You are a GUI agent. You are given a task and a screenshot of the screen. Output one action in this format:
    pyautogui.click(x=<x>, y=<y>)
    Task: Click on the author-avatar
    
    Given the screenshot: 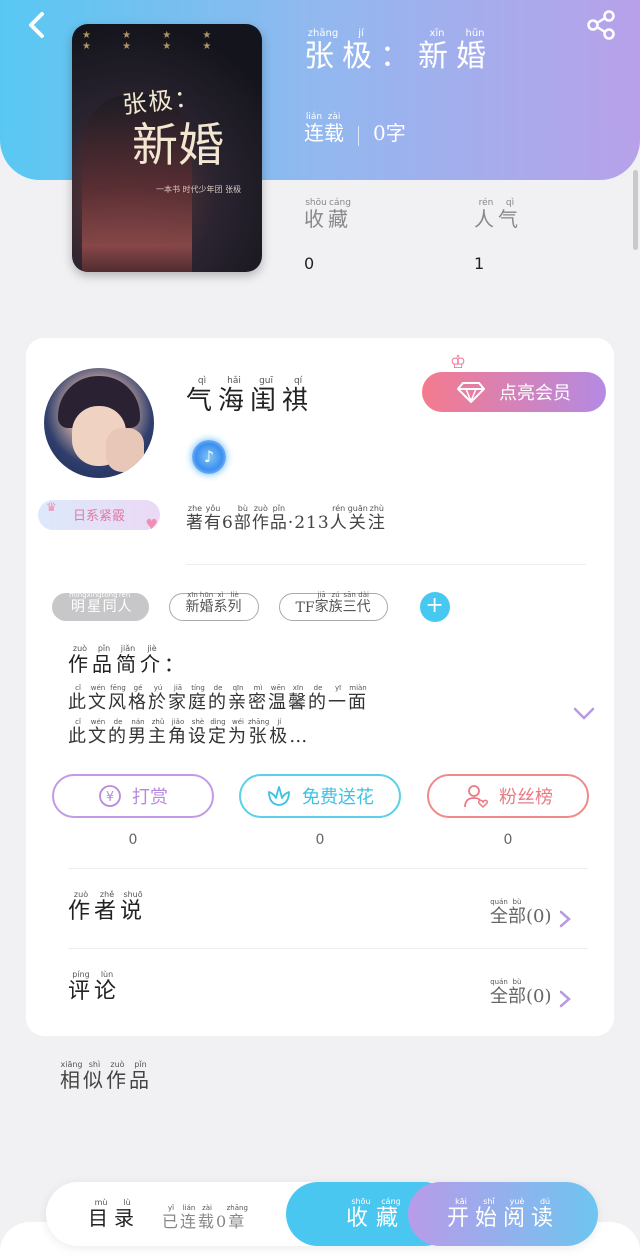 What is the action you would take?
    pyautogui.click(x=99, y=423)
    